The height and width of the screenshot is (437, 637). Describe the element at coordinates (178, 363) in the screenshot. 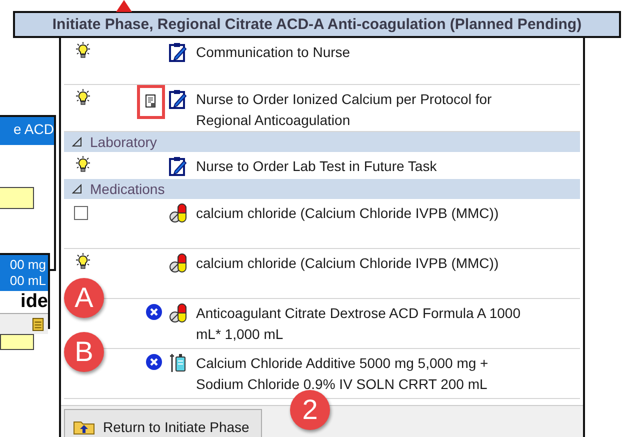

I see `iv-bag-icon` at that location.